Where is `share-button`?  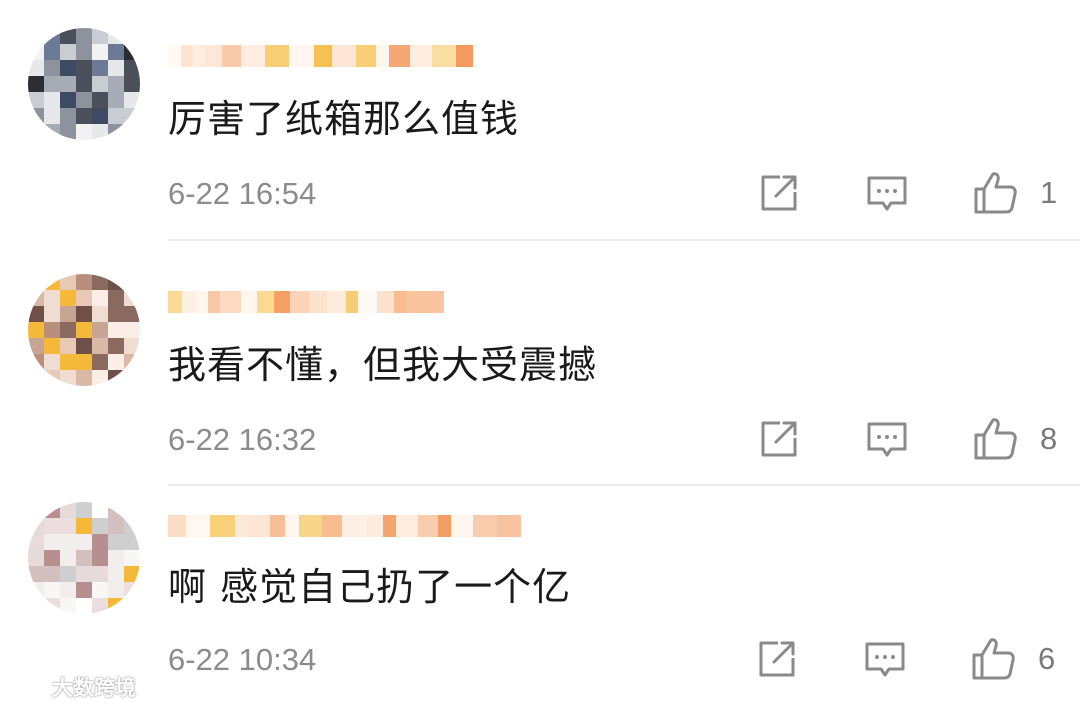 share-button is located at coordinates (777, 659).